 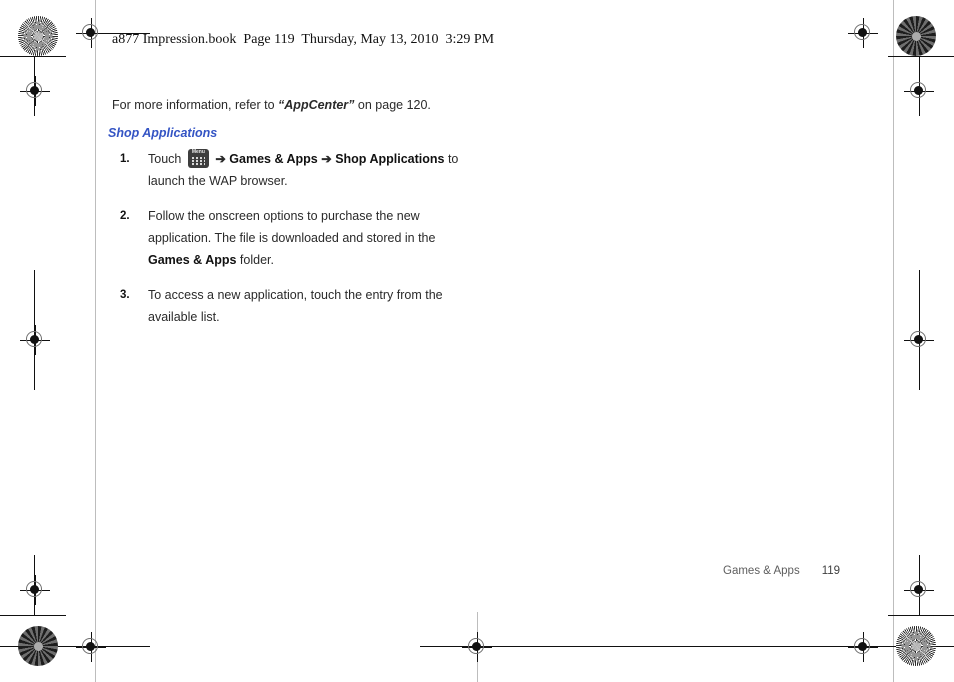 I want to click on page-footer: Games & Apps 119, so click(x=781, y=571).